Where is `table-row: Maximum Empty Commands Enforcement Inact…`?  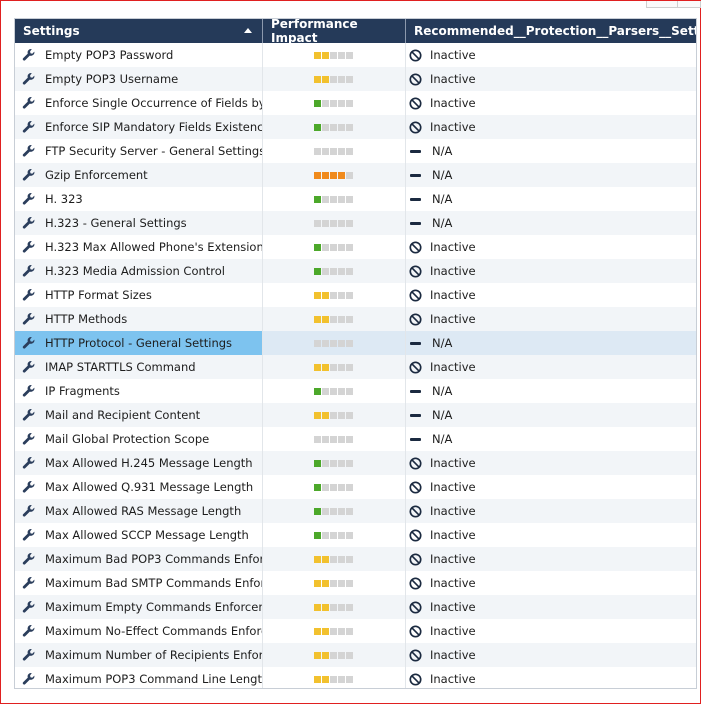 table-row: Maximum Empty Commands Enforcement Inact… is located at coordinates (355, 607).